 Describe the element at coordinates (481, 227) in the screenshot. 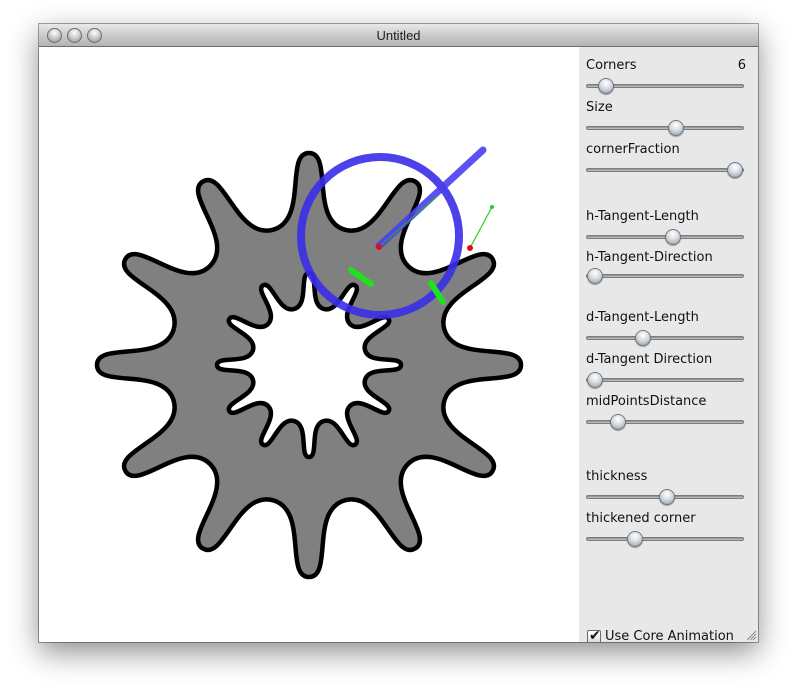

I see `right-tangent-line` at that location.